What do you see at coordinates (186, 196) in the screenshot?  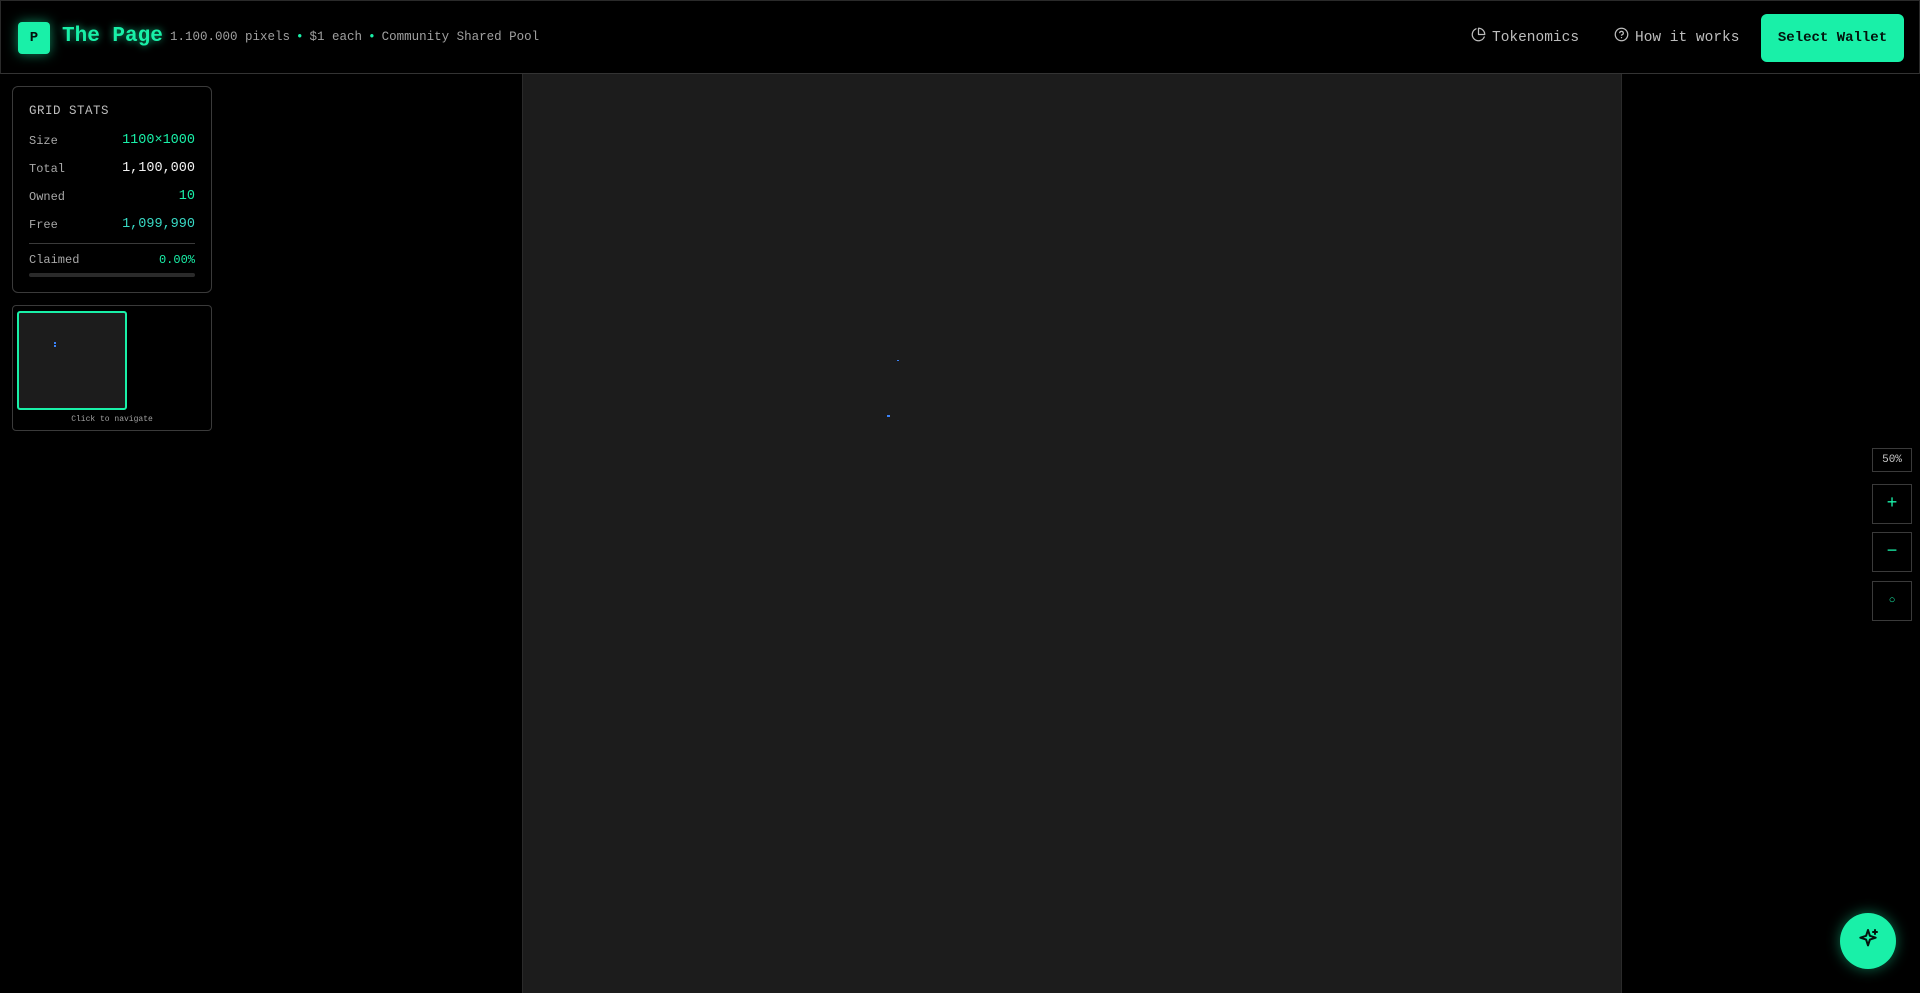 I see `stat-value: 10` at bounding box center [186, 196].